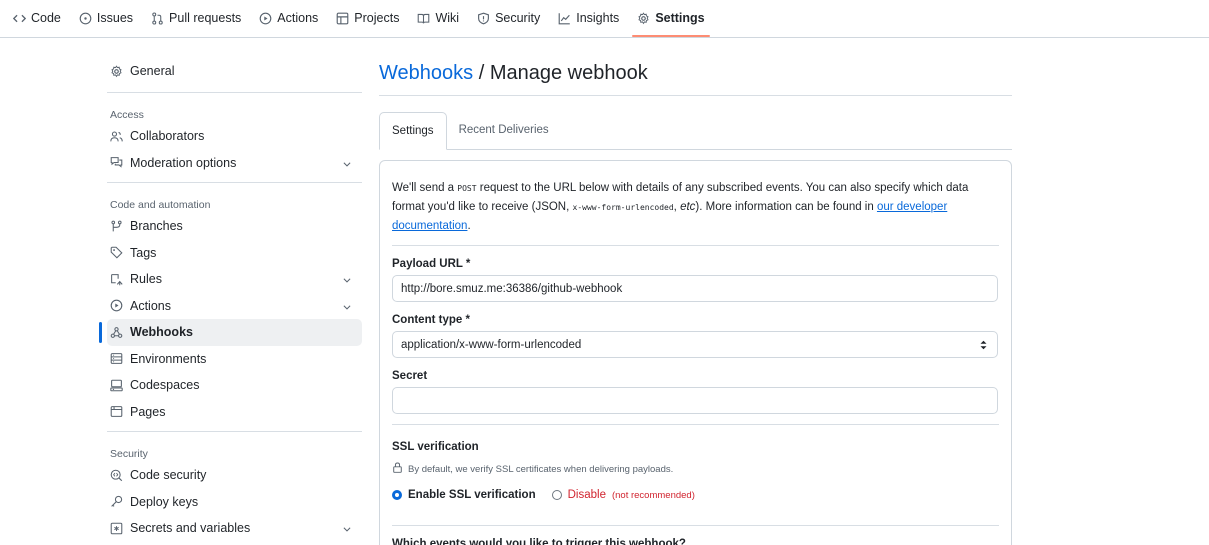  What do you see at coordinates (190, 528) in the screenshot?
I see `sidebar-item-label: Secrets and variables` at bounding box center [190, 528].